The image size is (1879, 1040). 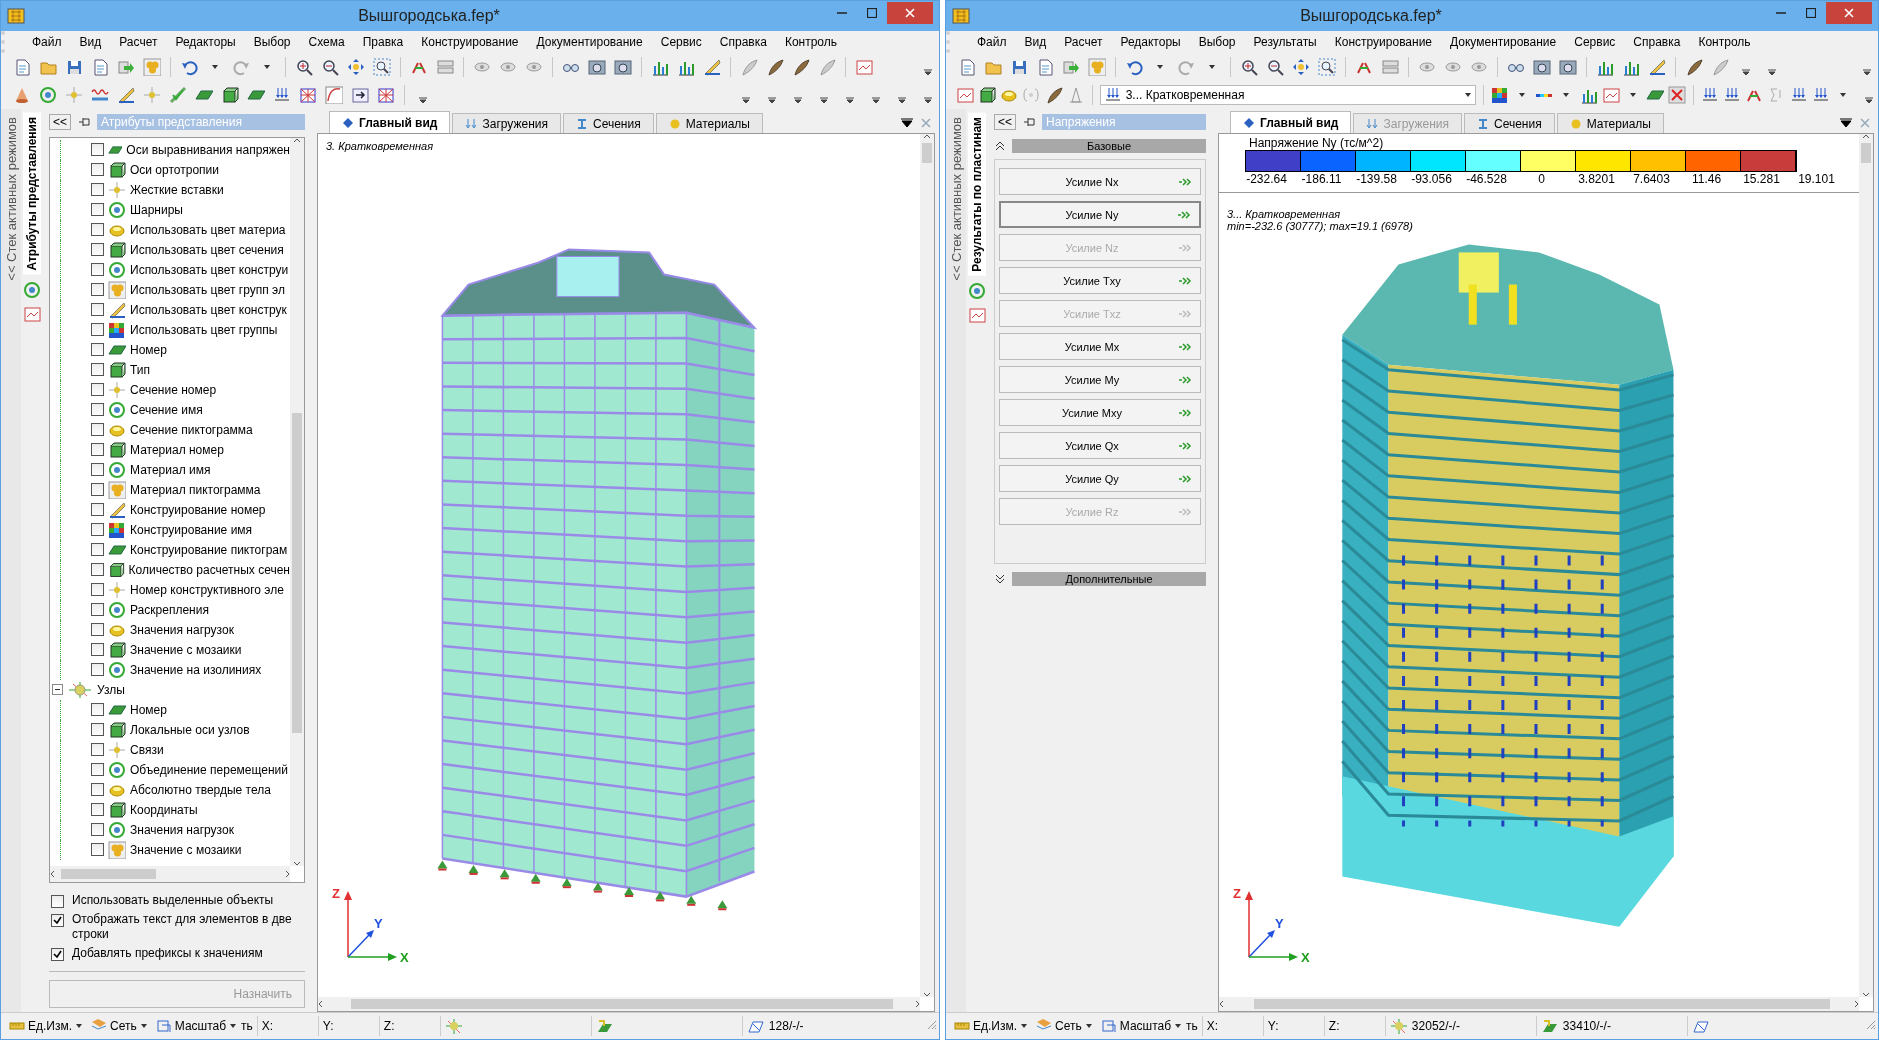 What do you see at coordinates (11, 199) in the screenshot?
I see `mode-stack-tab: << Стек активных режимов` at bounding box center [11, 199].